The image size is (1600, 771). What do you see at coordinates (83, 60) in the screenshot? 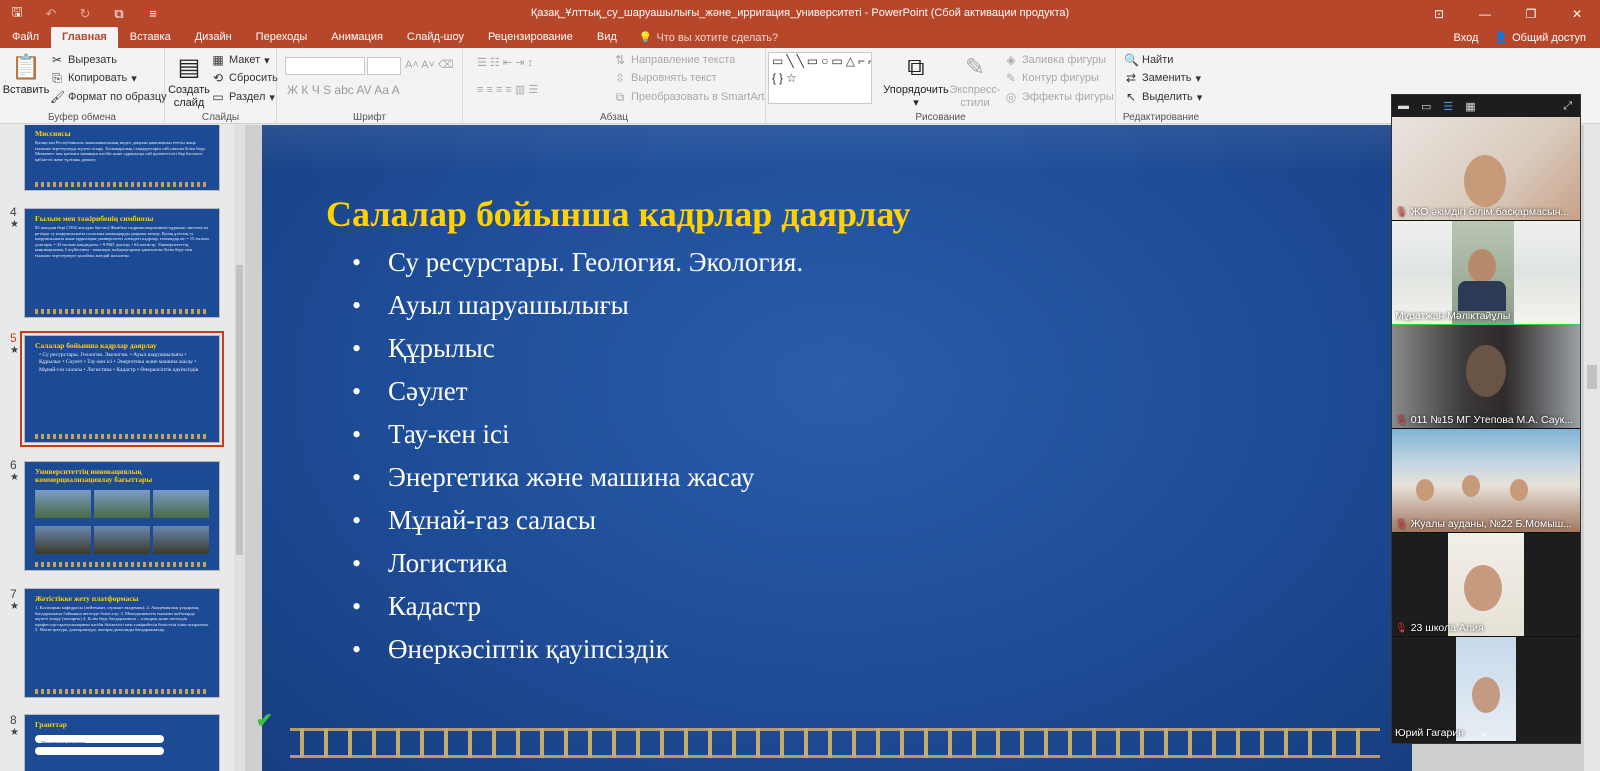
I see `cut-button: ✂ Вырезать` at bounding box center [83, 60].